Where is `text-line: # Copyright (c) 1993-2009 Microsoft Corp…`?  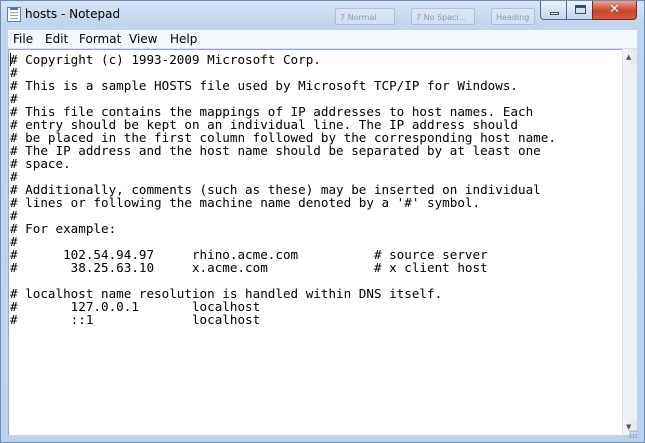
text-line: # Copyright (c) 1993-2009 Microsoft Corp… is located at coordinates (165, 59).